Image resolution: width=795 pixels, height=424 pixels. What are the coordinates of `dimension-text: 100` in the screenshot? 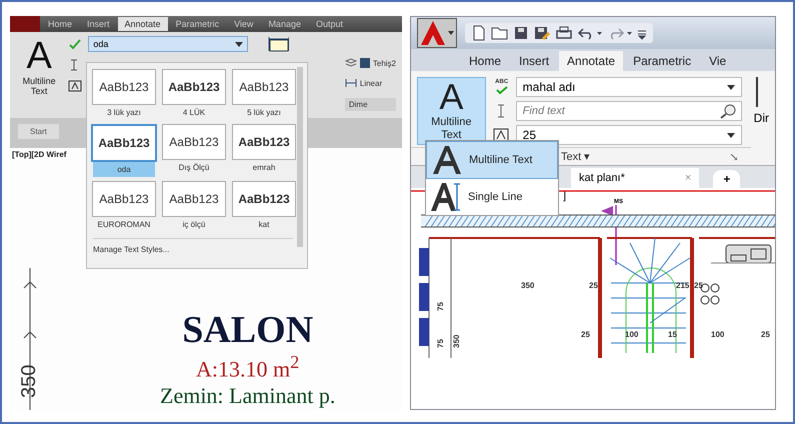 It's located at (717, 334).